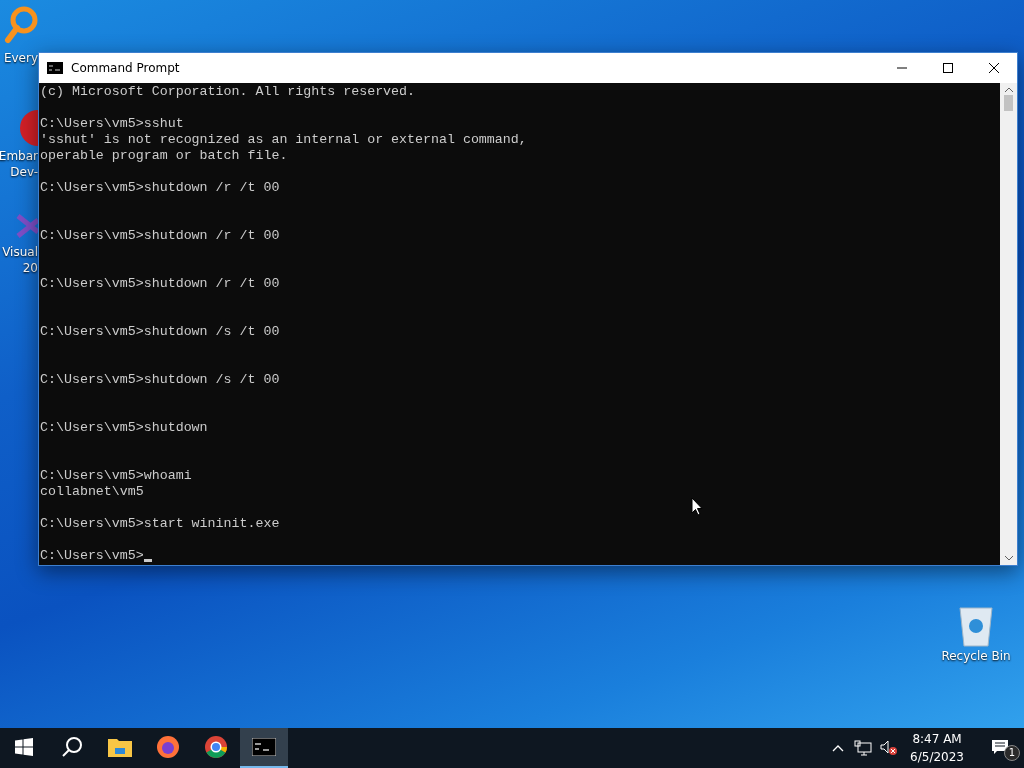 The width and height of the screenshot is (1024, 768). Describe the element at coordinates (228, 91) in the screenshot. I see `console-line: (c) Microsoft Corporation. All rights reserved.` at that location.